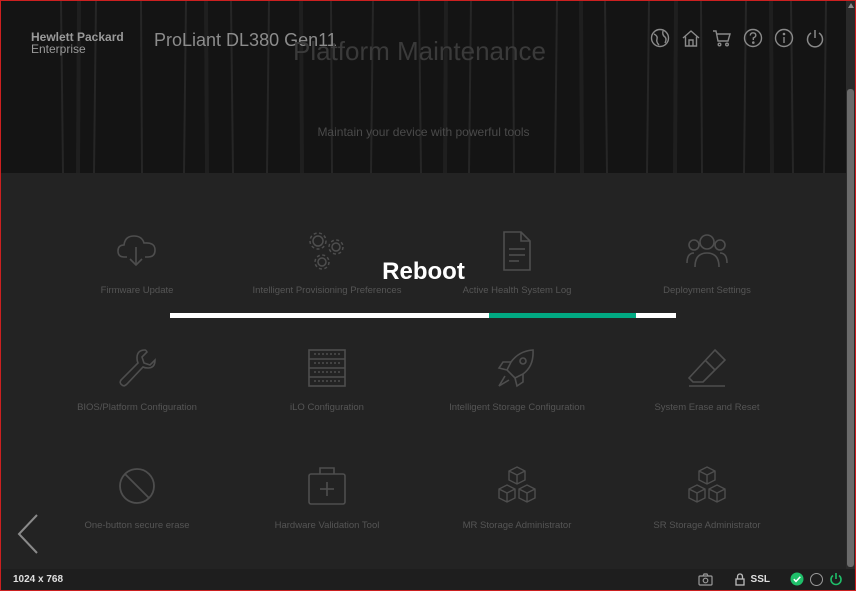  What do you see at coordinates (137, 407) in the screenshot?
I see `tile-label: BIOS/Platform Configuration` at bounding box center [137, 407].